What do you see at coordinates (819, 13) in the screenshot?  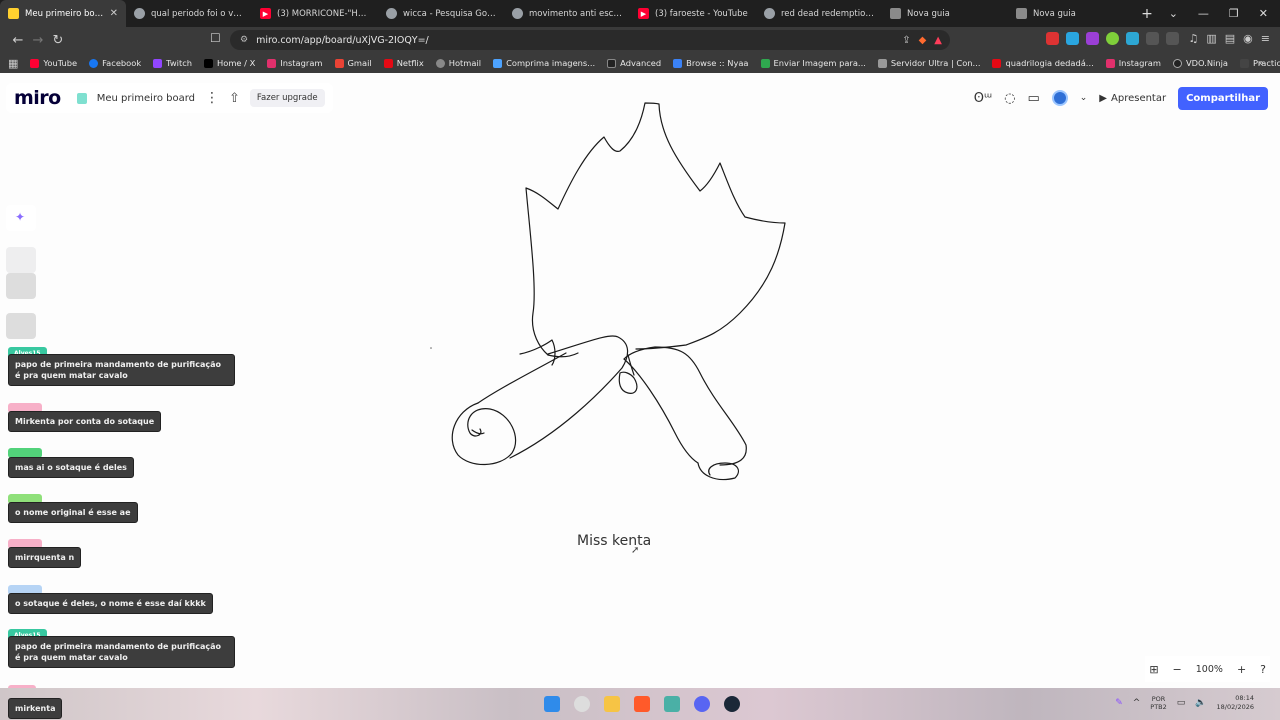 I see `tab-google-4: red dead redemption 2 rit` at bounding box center [819, 13].